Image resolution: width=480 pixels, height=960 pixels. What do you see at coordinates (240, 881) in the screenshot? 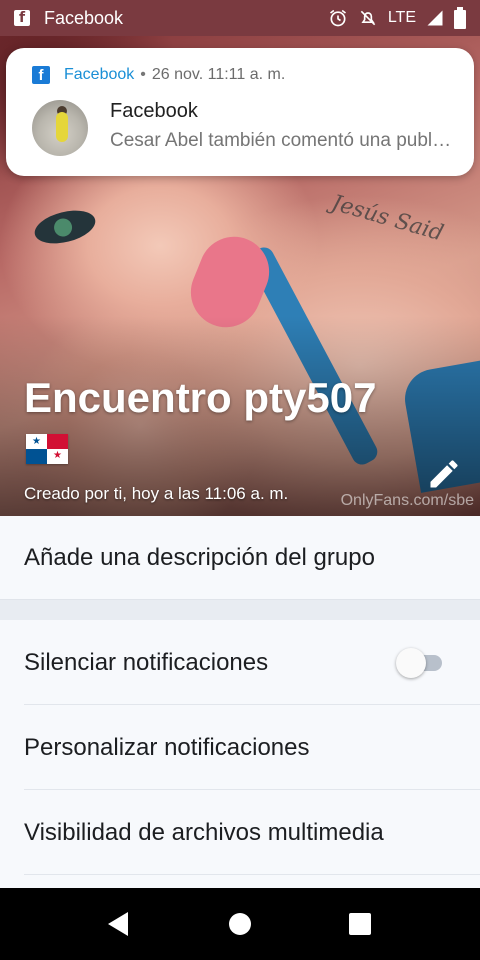
I see `list-item` at bounding box center [240, 881].